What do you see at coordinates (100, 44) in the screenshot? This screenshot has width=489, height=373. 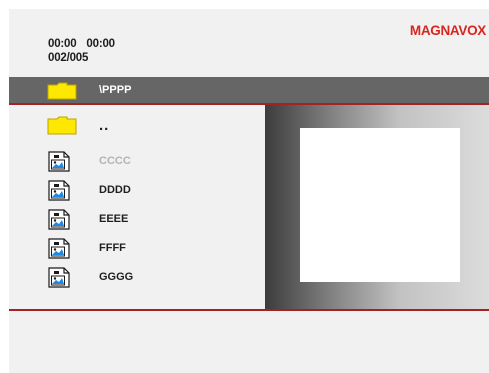 I see `total-time: 00:00` at bounding box center [100, 44].